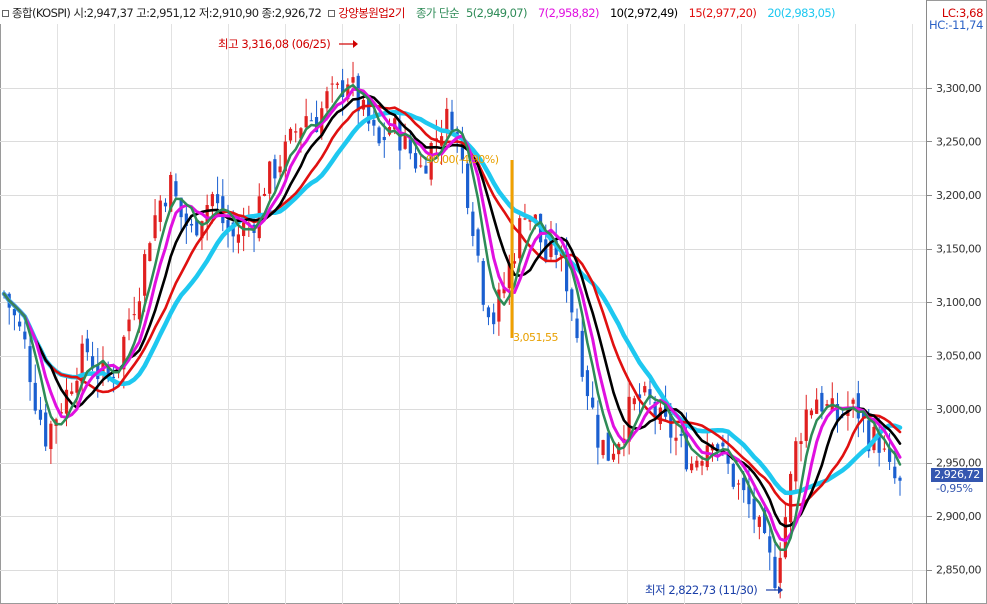  I want to click on y-tick-label: 3,000,00, so click(958, 409).